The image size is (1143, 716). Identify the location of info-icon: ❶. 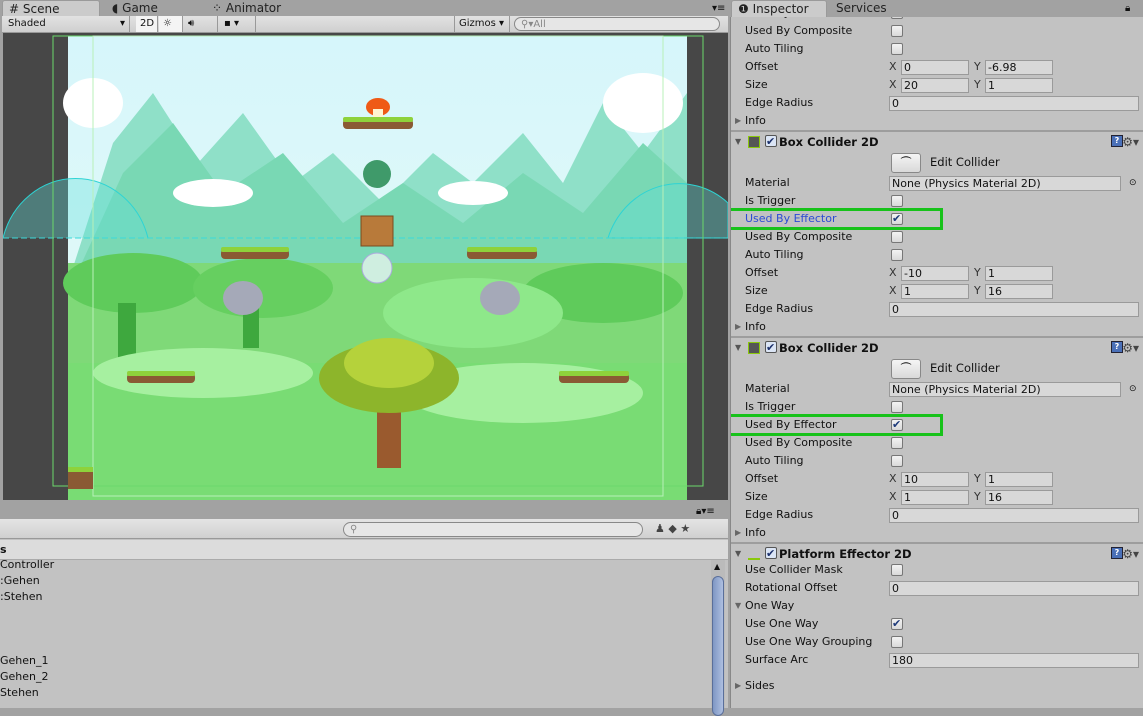
(743, 9).